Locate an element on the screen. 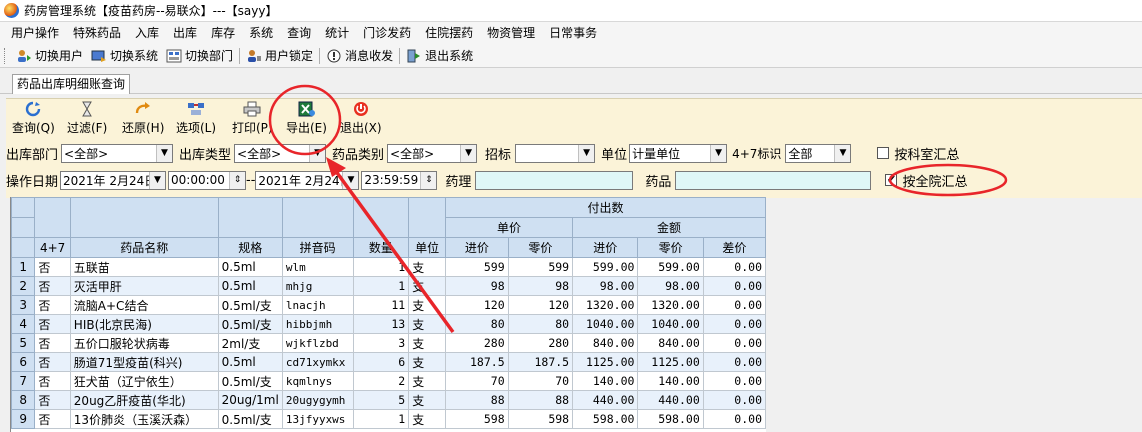  exit-system-button: 退出系统 is located at coordinates (439, 56).